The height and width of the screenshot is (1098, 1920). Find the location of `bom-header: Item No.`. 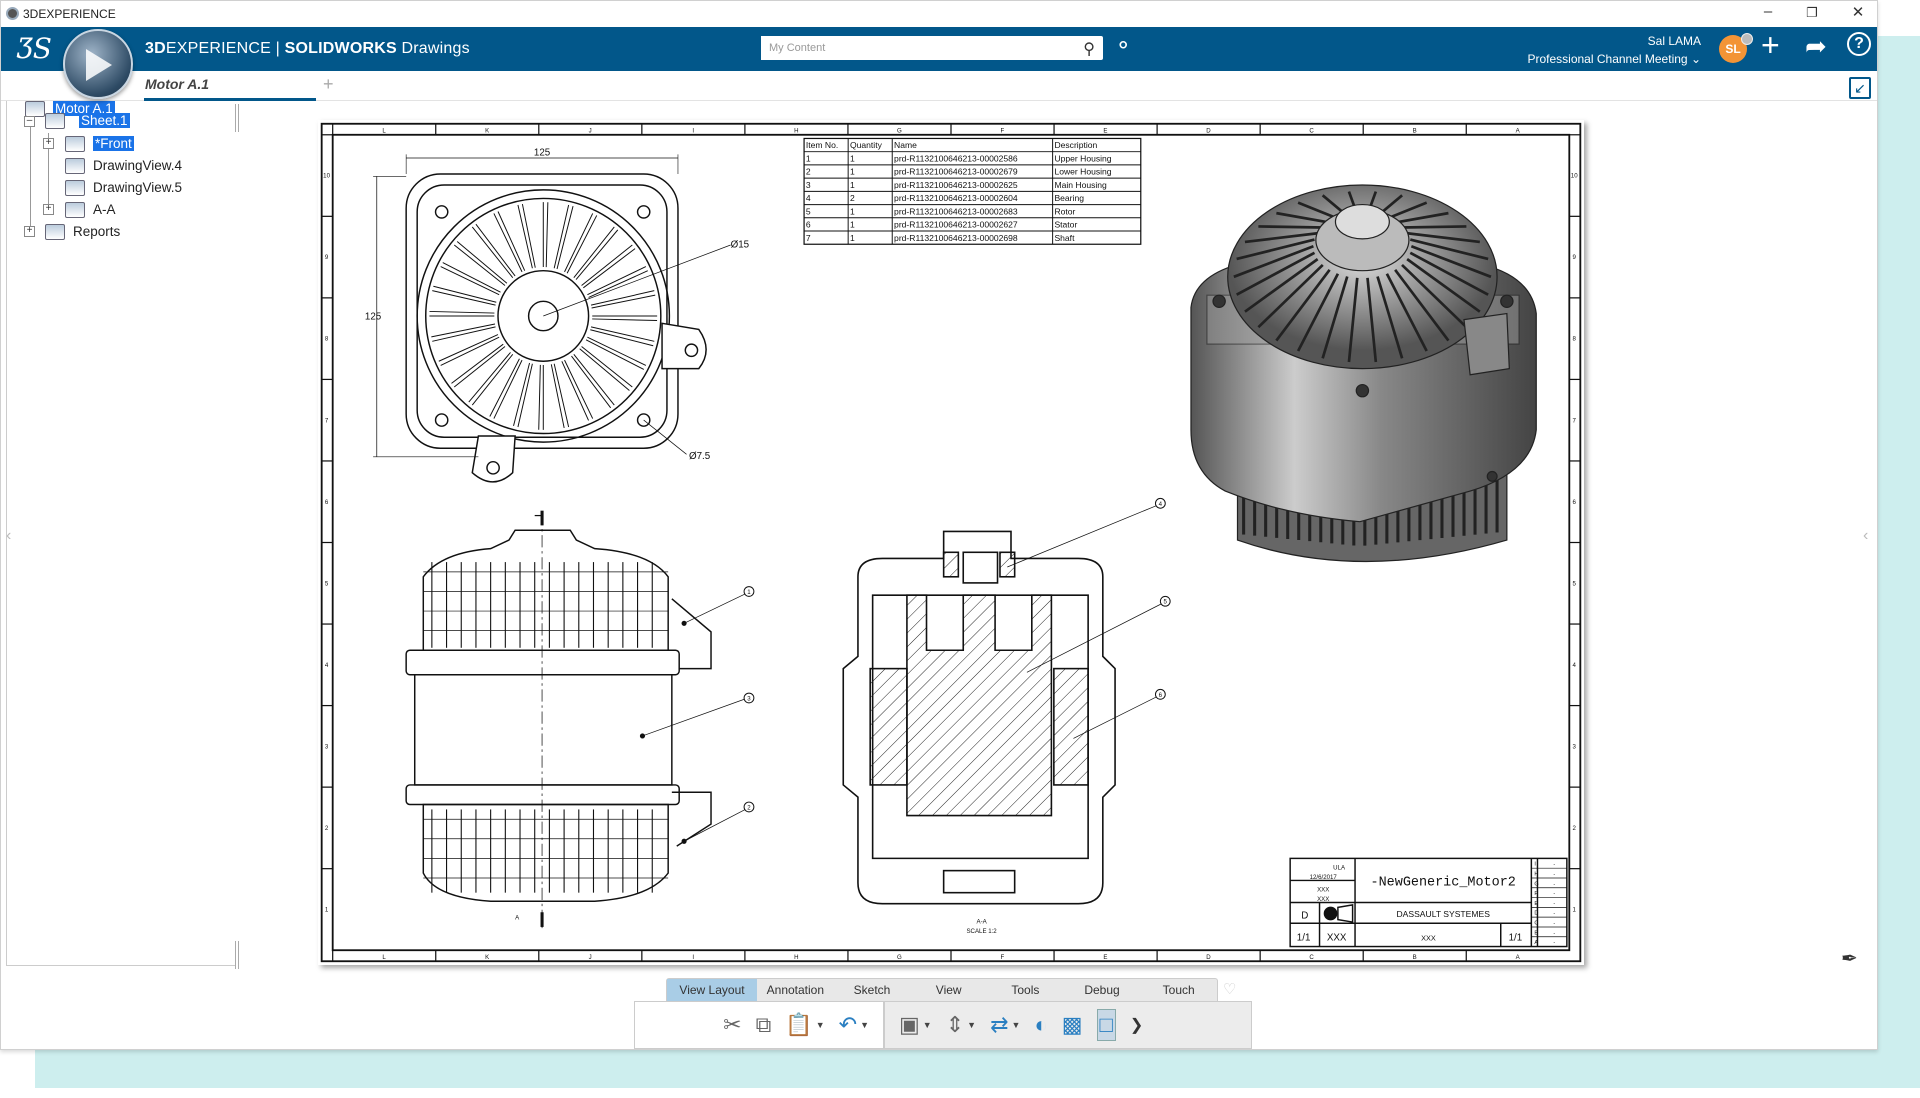

bom-header: Item No. is located at coordinates (822, 145).